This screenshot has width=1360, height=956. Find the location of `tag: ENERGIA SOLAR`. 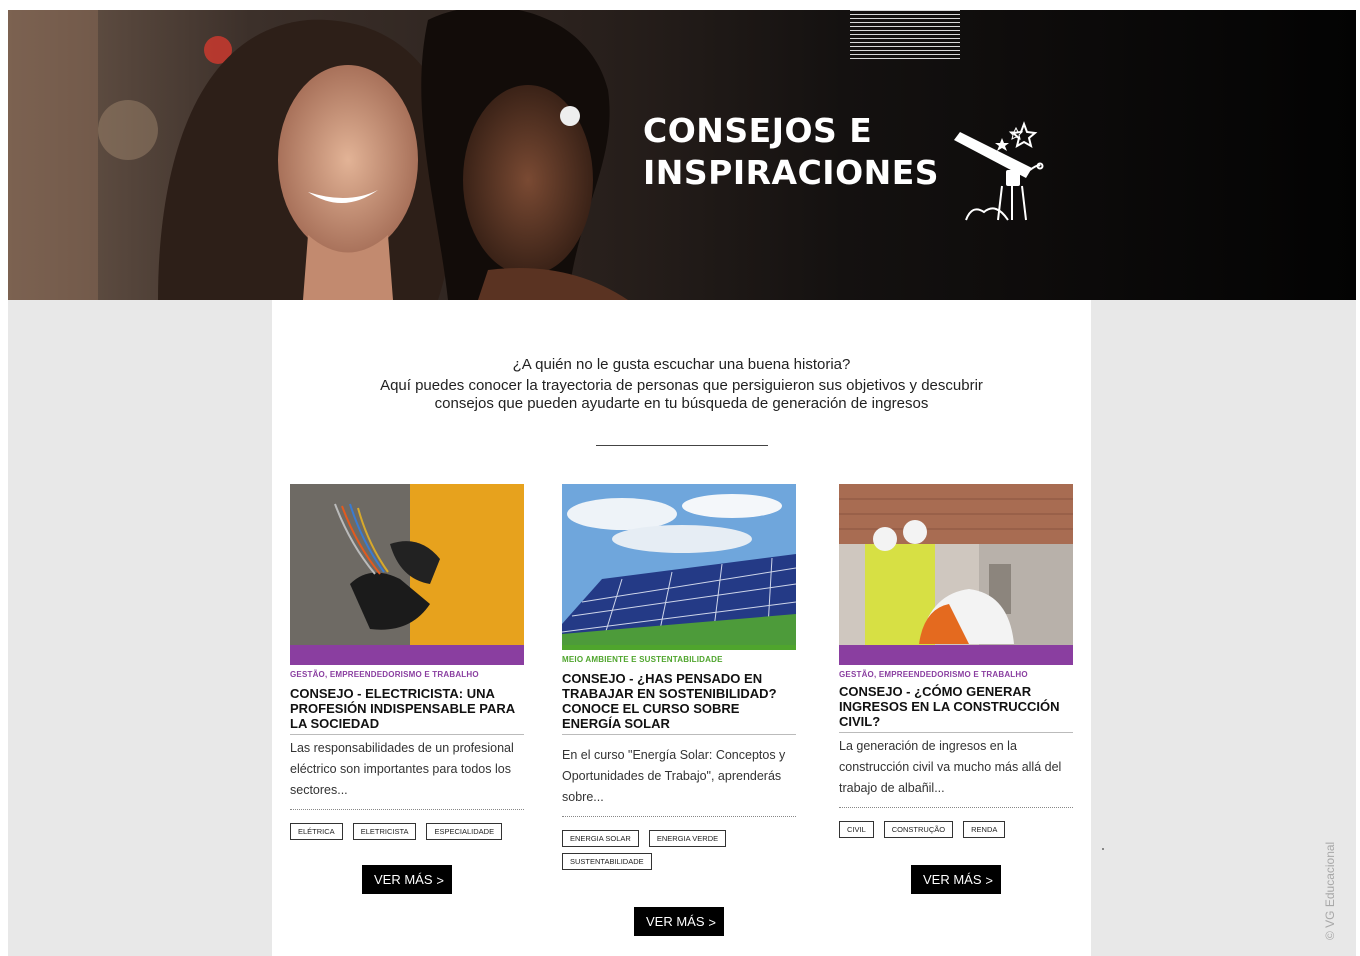

tag: ENERGIA SOLAR is located at coordinates (600, 838).